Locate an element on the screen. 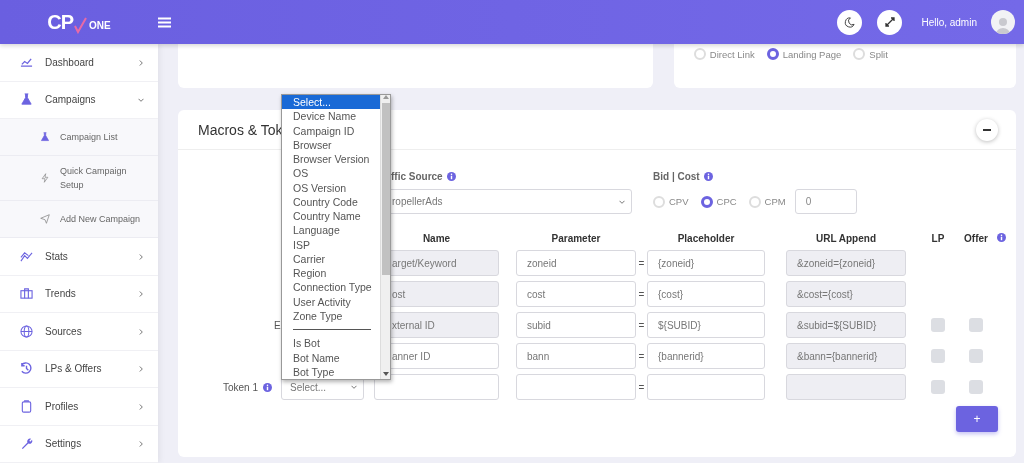 The image size is (1024, 463). row-label: Token 1 is located at coordinates (240, 387).